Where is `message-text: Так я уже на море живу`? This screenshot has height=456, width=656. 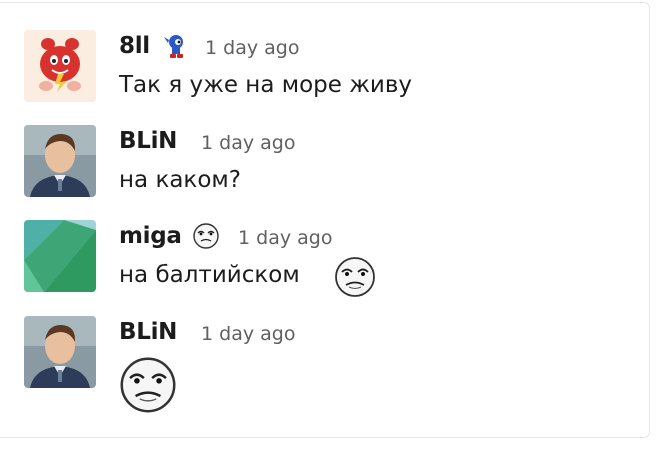 message-text: Так я уже на море живу is located at coordinates (266, 85).